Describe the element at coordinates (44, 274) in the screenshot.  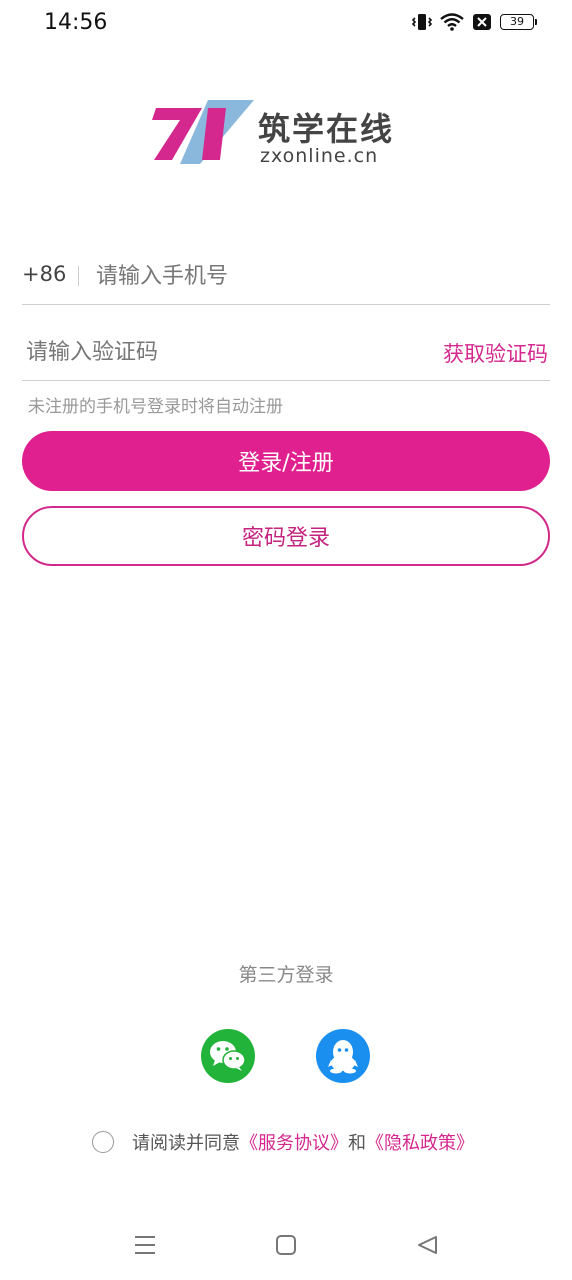
I see `country-code: +86` at that location.